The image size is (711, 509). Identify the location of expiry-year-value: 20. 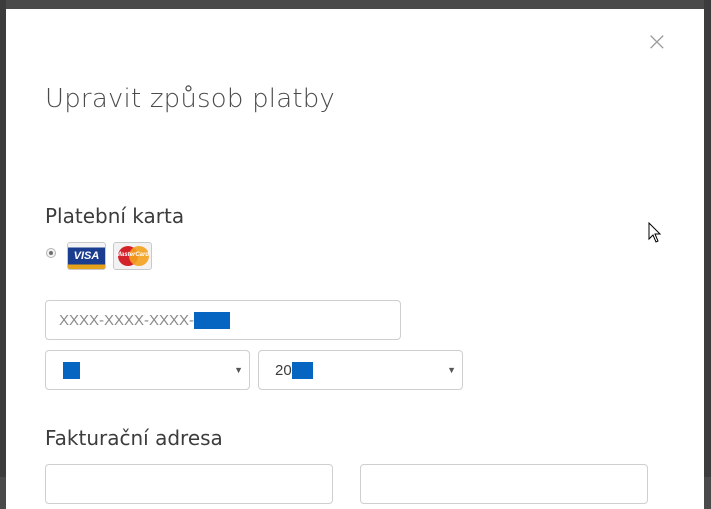
(294, 370).